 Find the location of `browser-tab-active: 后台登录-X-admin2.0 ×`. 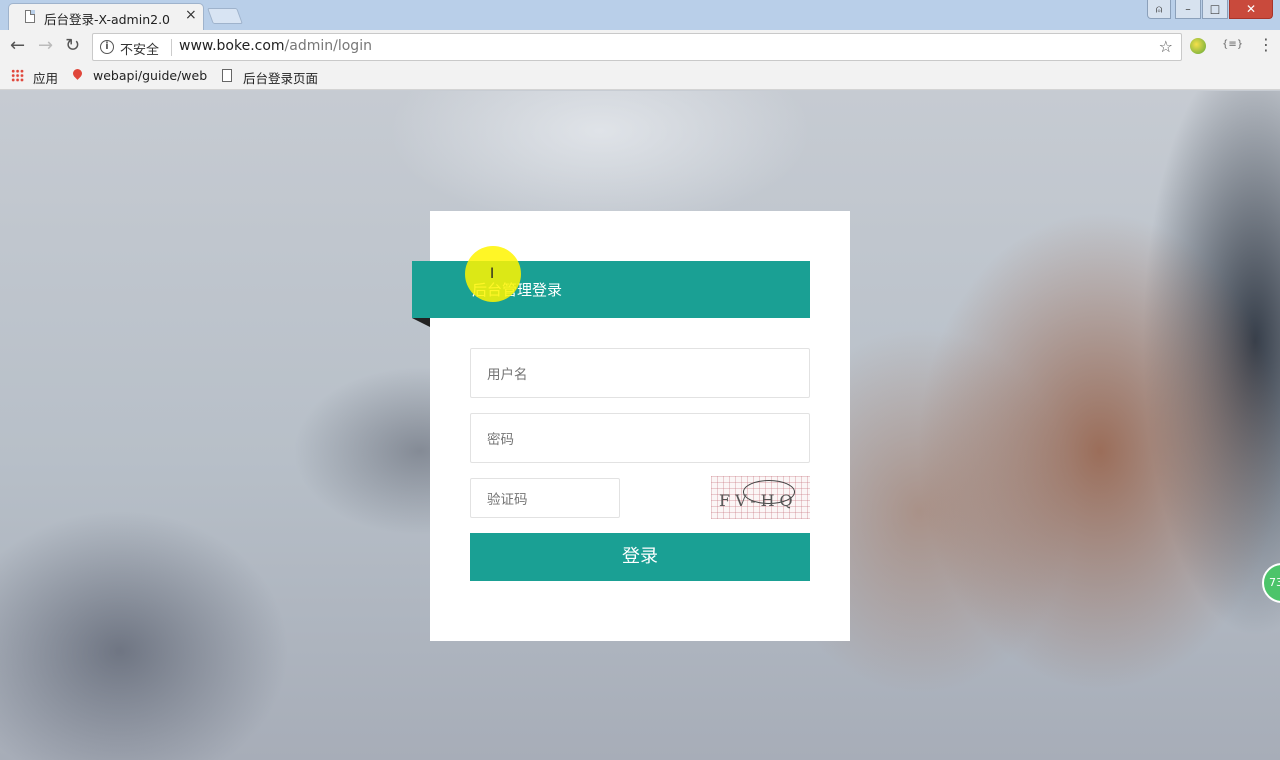

browser-tab-active: 后台登录-X-admin2.0 × is located at coordinates (106, 16).